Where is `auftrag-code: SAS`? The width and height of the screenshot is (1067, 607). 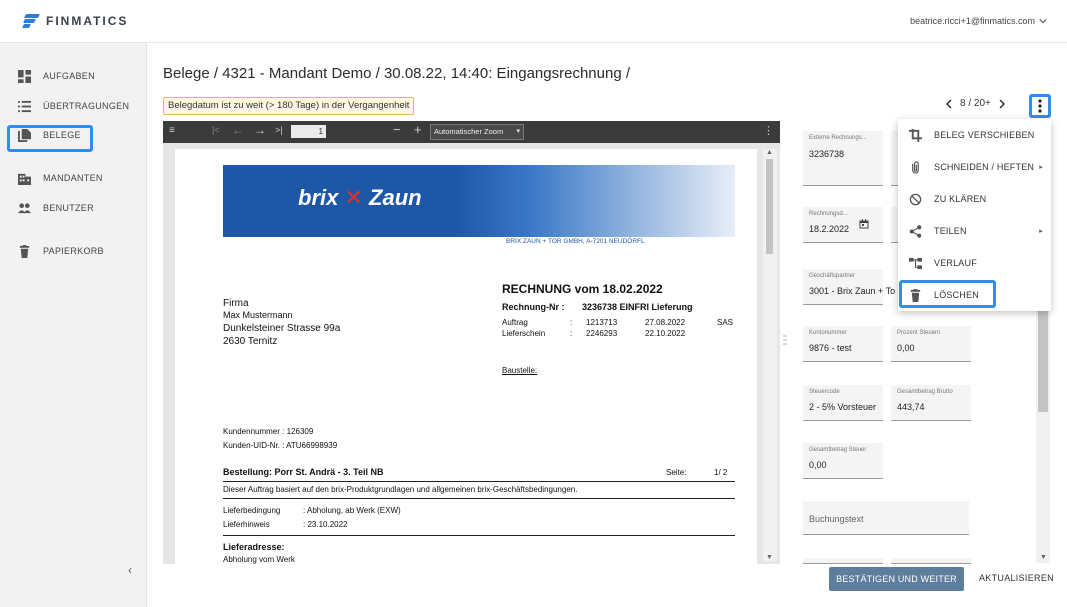
auftrag-code: SAS is located at coordinates (725, 322).